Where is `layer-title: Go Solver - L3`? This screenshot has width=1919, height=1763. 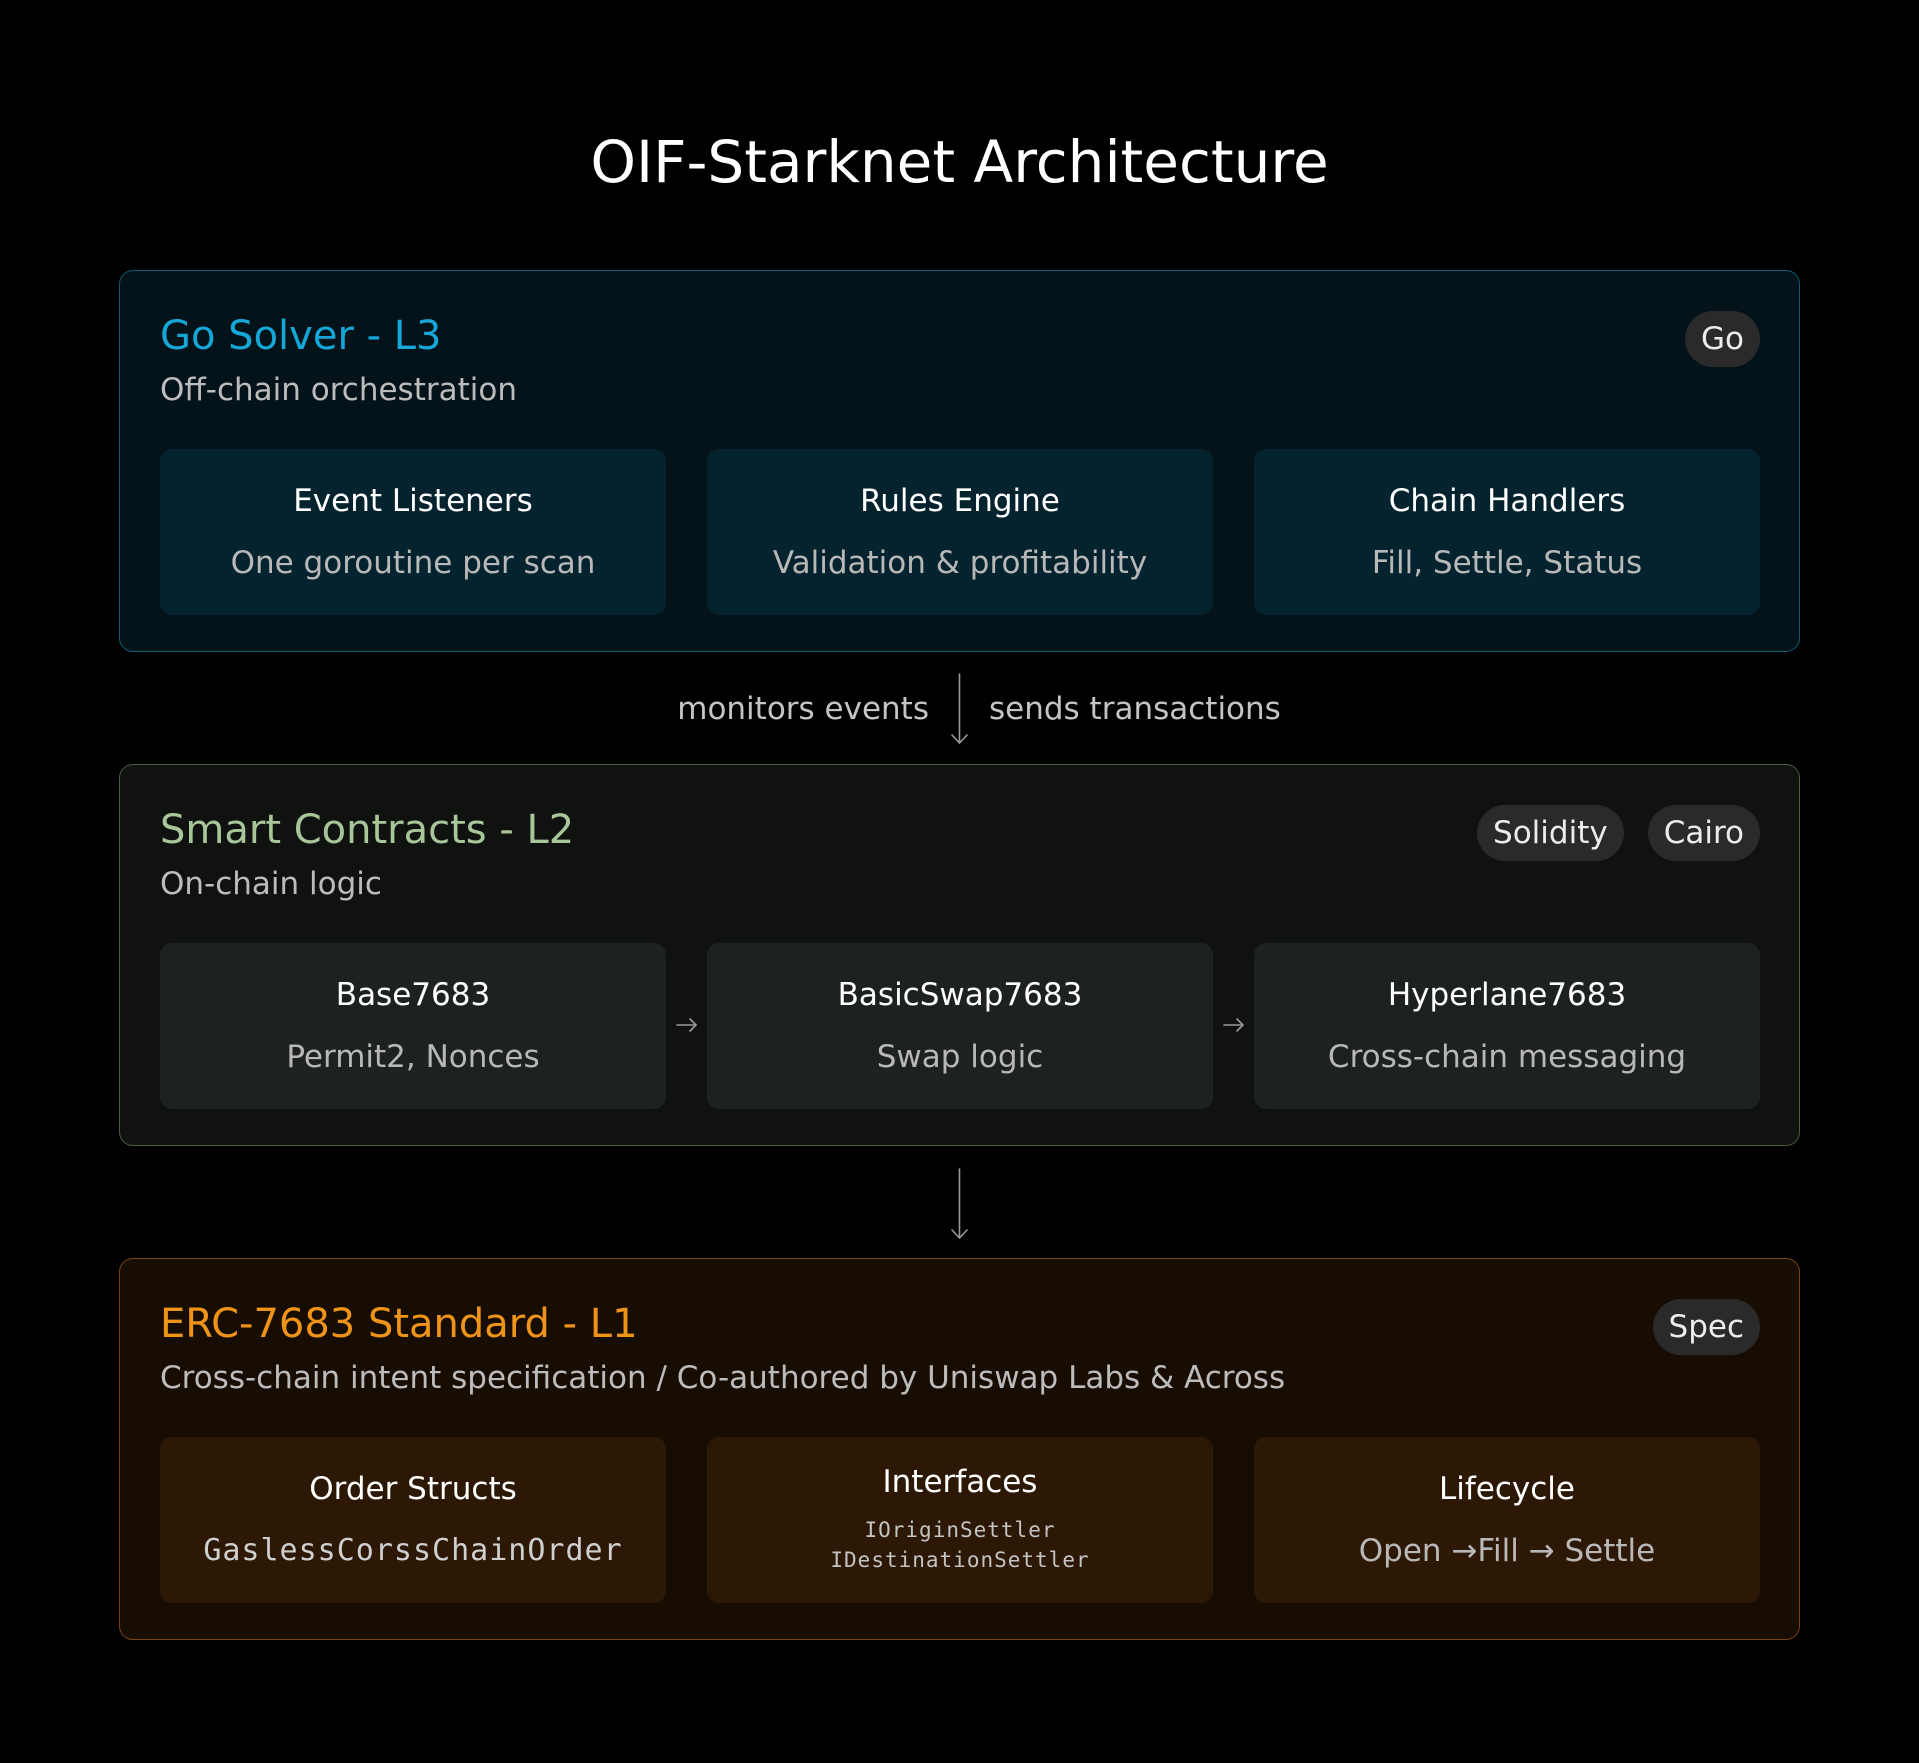
layer-title: Go Solver - L3 is located at coordinates (301, 336).